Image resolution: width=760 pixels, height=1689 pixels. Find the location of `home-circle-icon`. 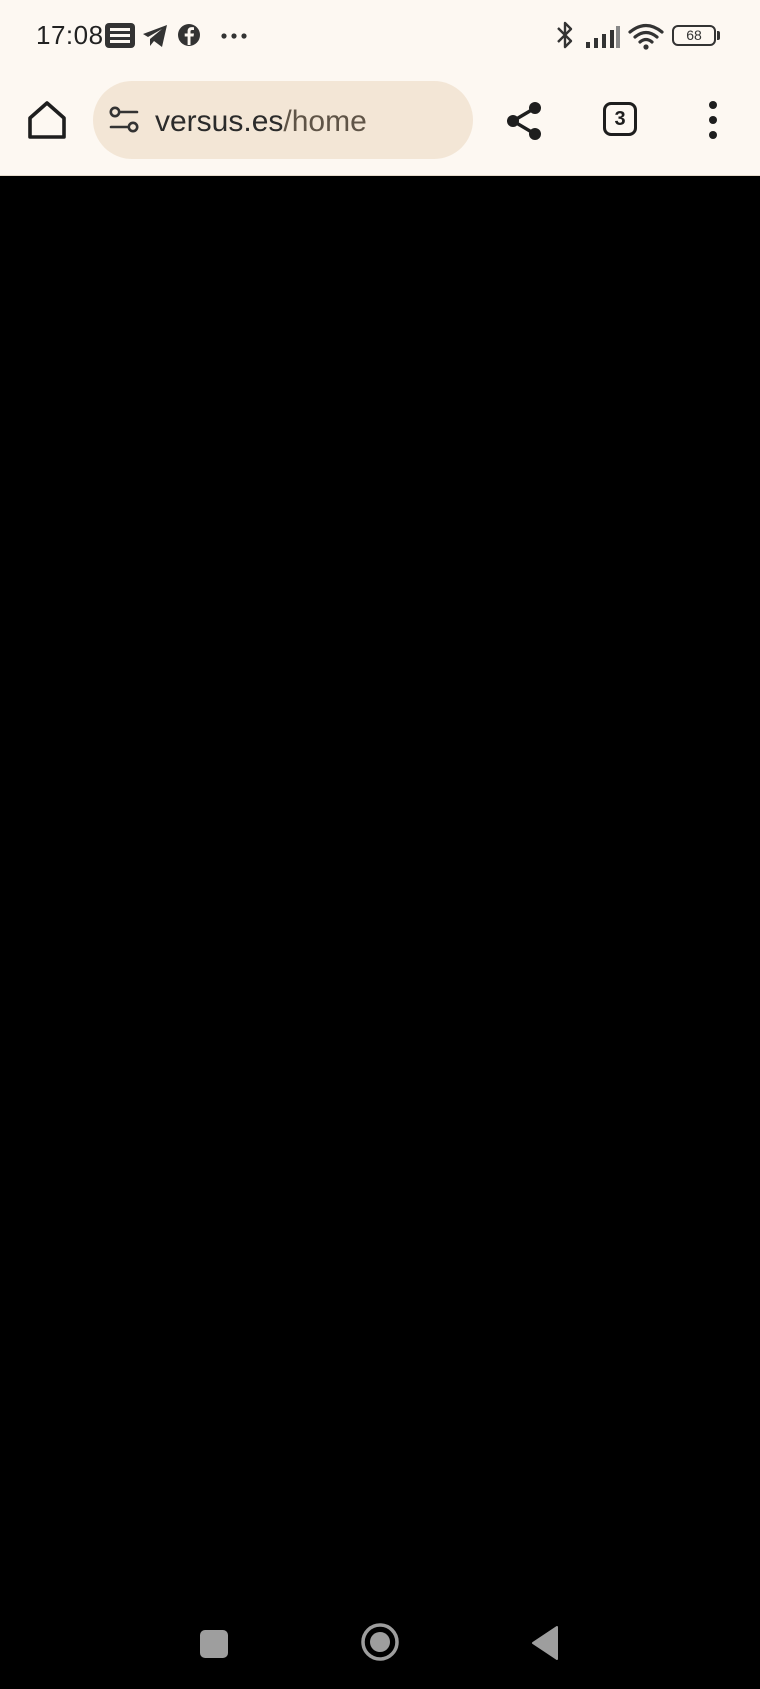

home-circle-icon is located at coordinates (380, 1642).